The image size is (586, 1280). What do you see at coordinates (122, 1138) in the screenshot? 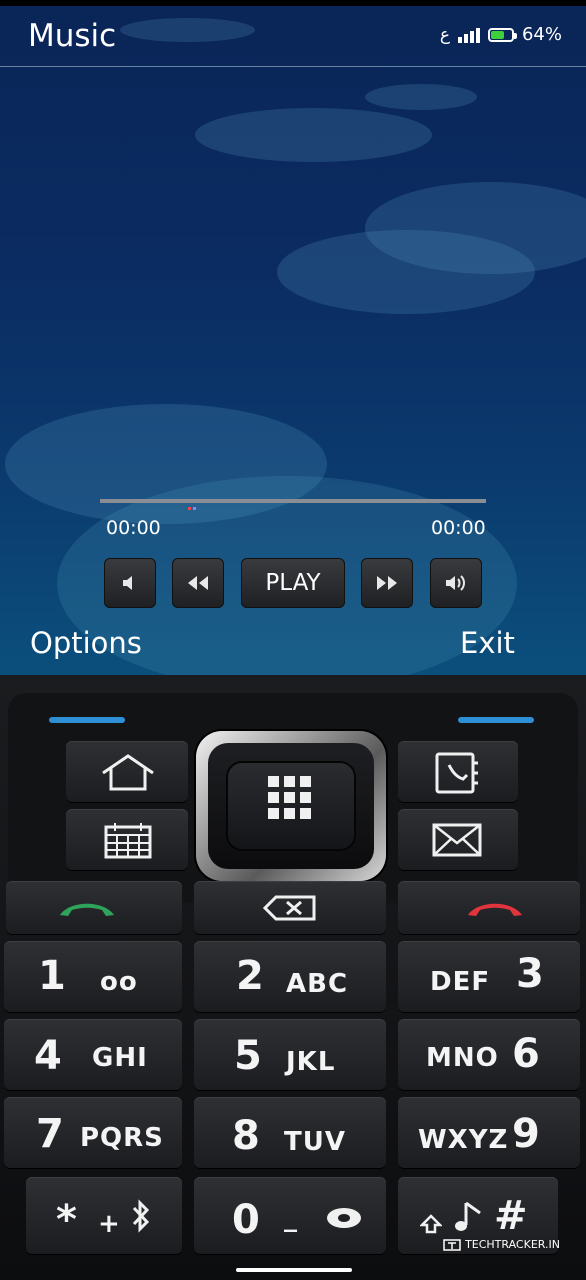
I see `key-letters: PQRS` at bounding box center [122, 1138].